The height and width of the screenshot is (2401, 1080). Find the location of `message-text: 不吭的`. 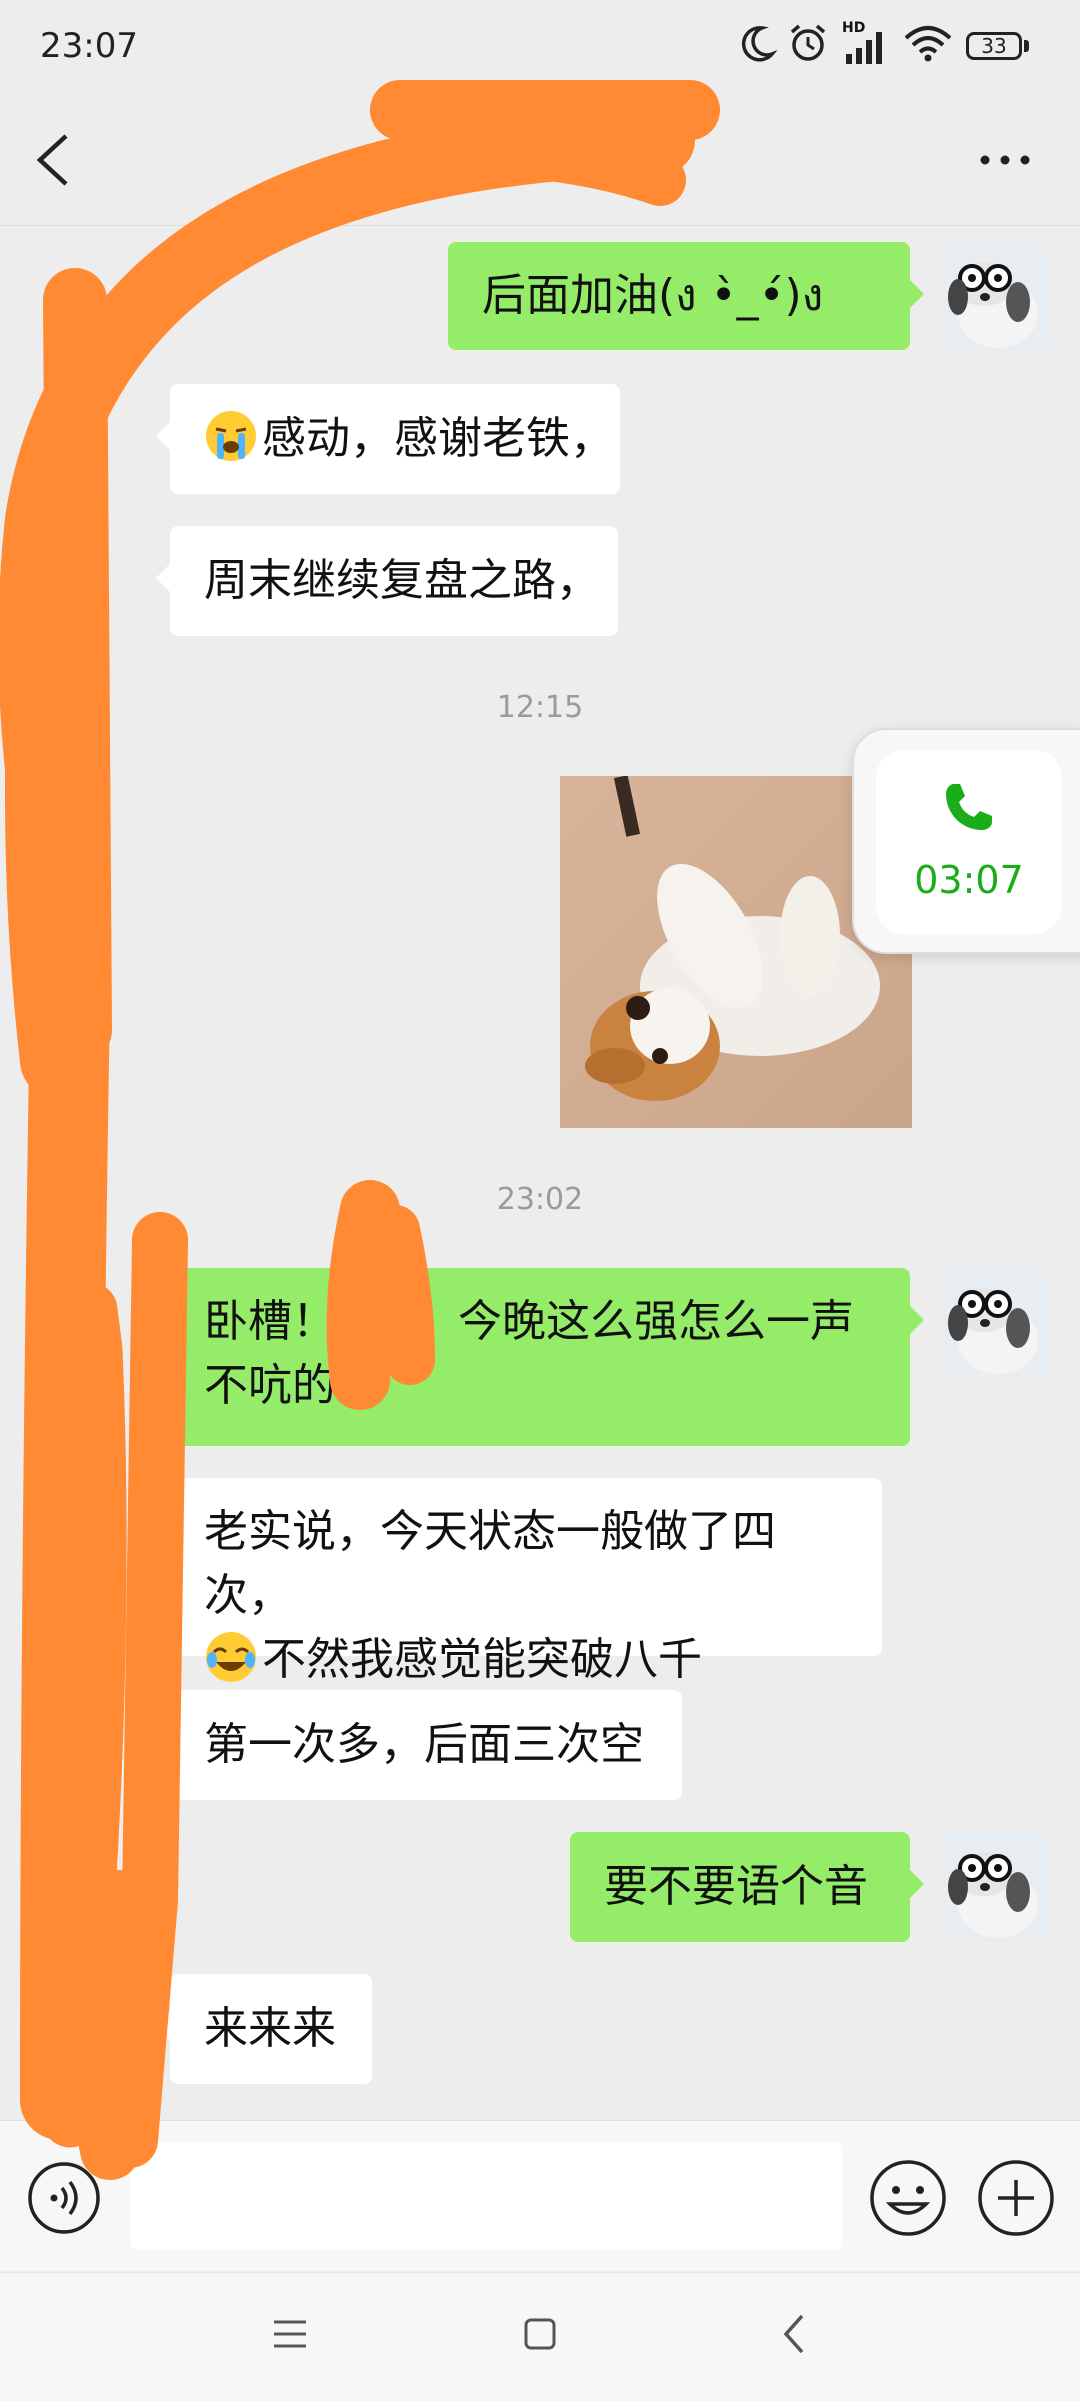

message-text: 不吭的 is located at coordinates (270, 1385).